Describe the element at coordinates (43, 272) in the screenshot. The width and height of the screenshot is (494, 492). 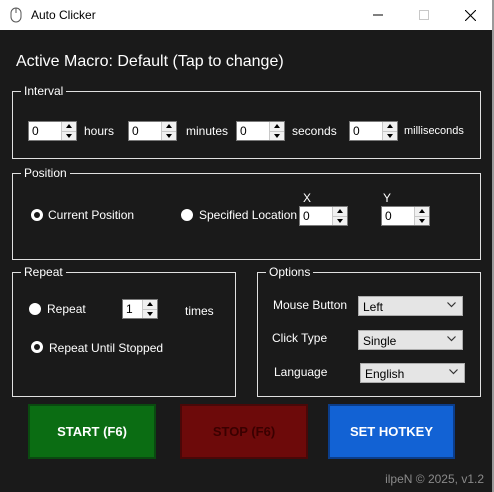
I see `repeat-title: Repeat` at that location.